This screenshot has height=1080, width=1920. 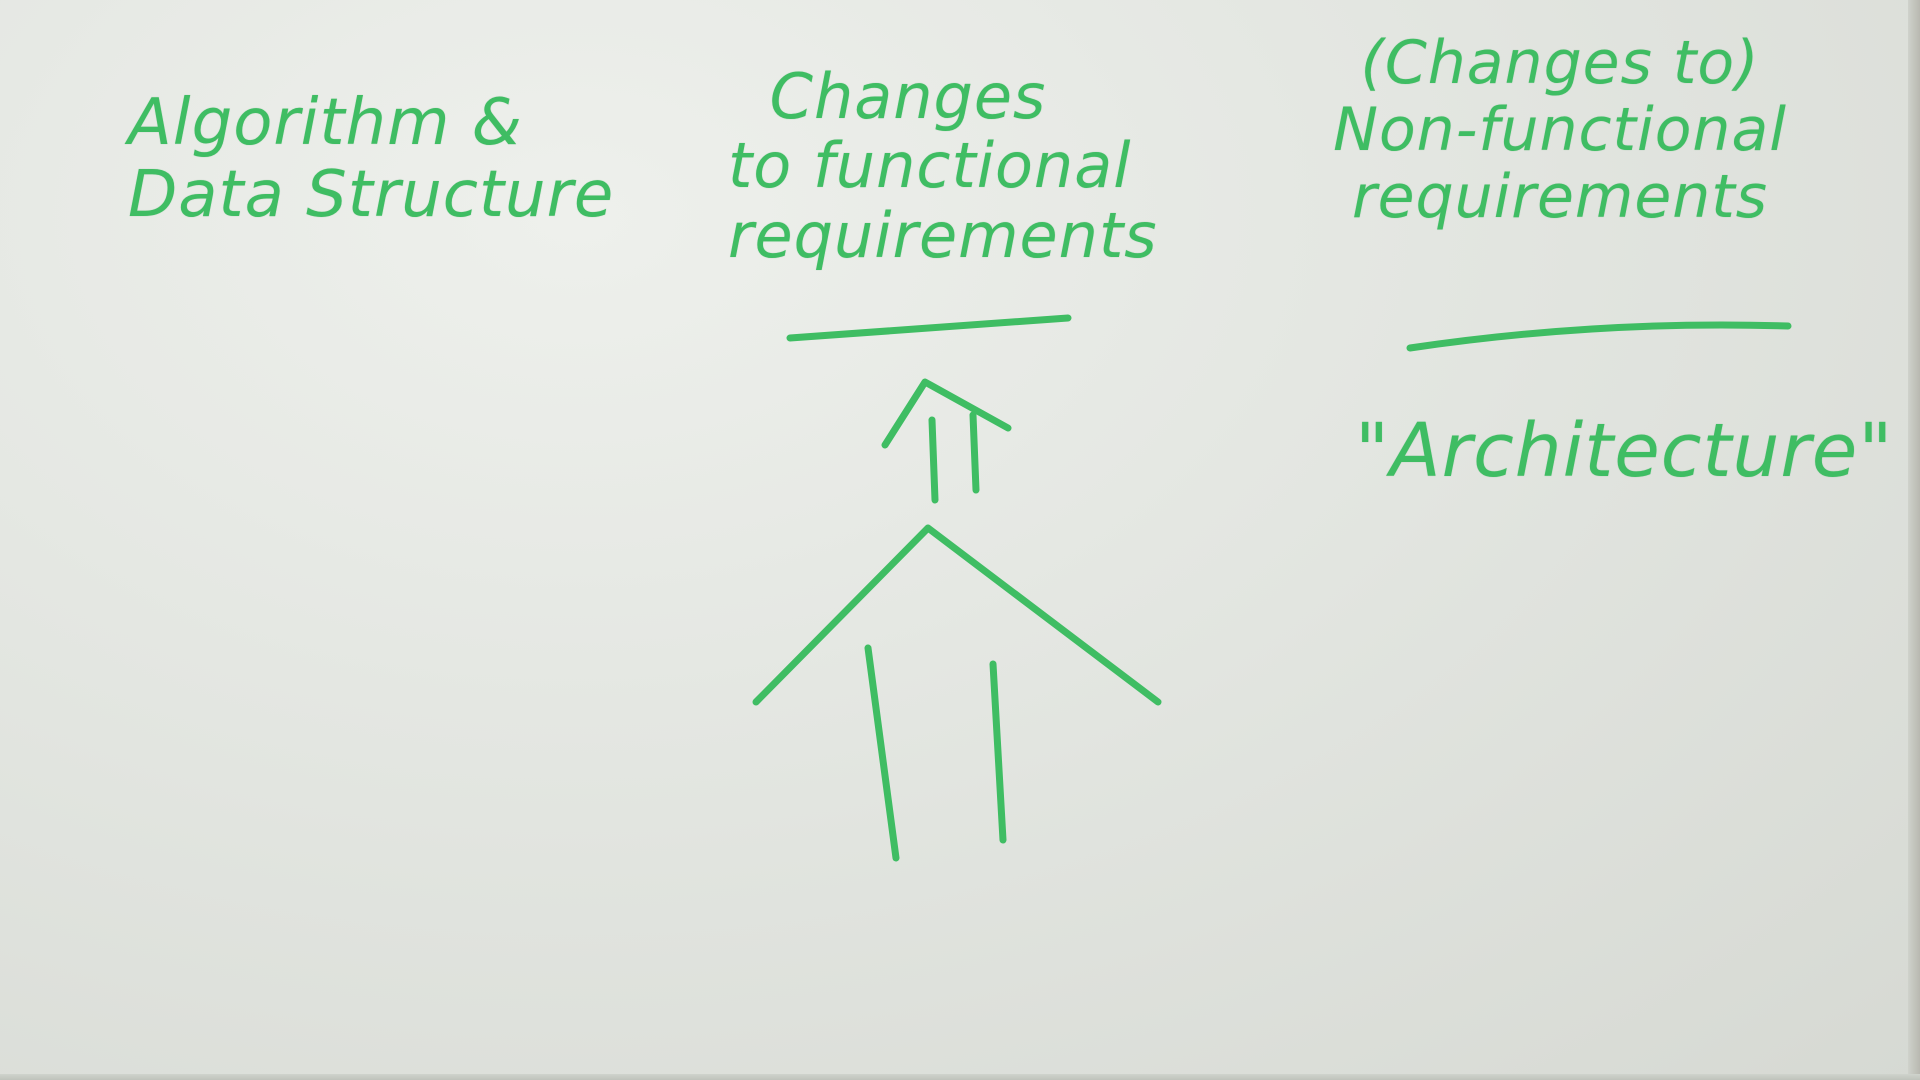 I want to click on middle-heading-line-2: to functional, so click(x=930, y=166).